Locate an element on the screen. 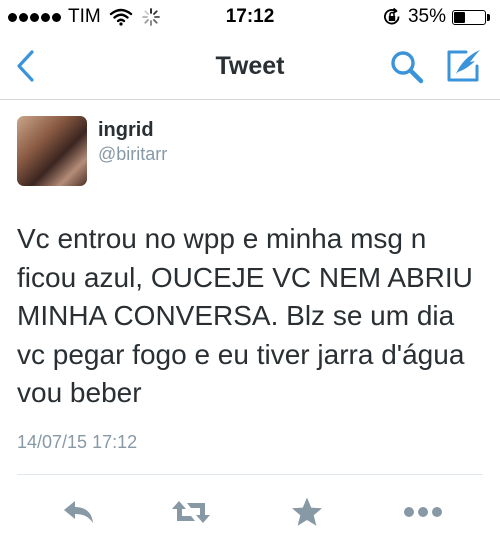  search-button is located at coordinates (407, 67).